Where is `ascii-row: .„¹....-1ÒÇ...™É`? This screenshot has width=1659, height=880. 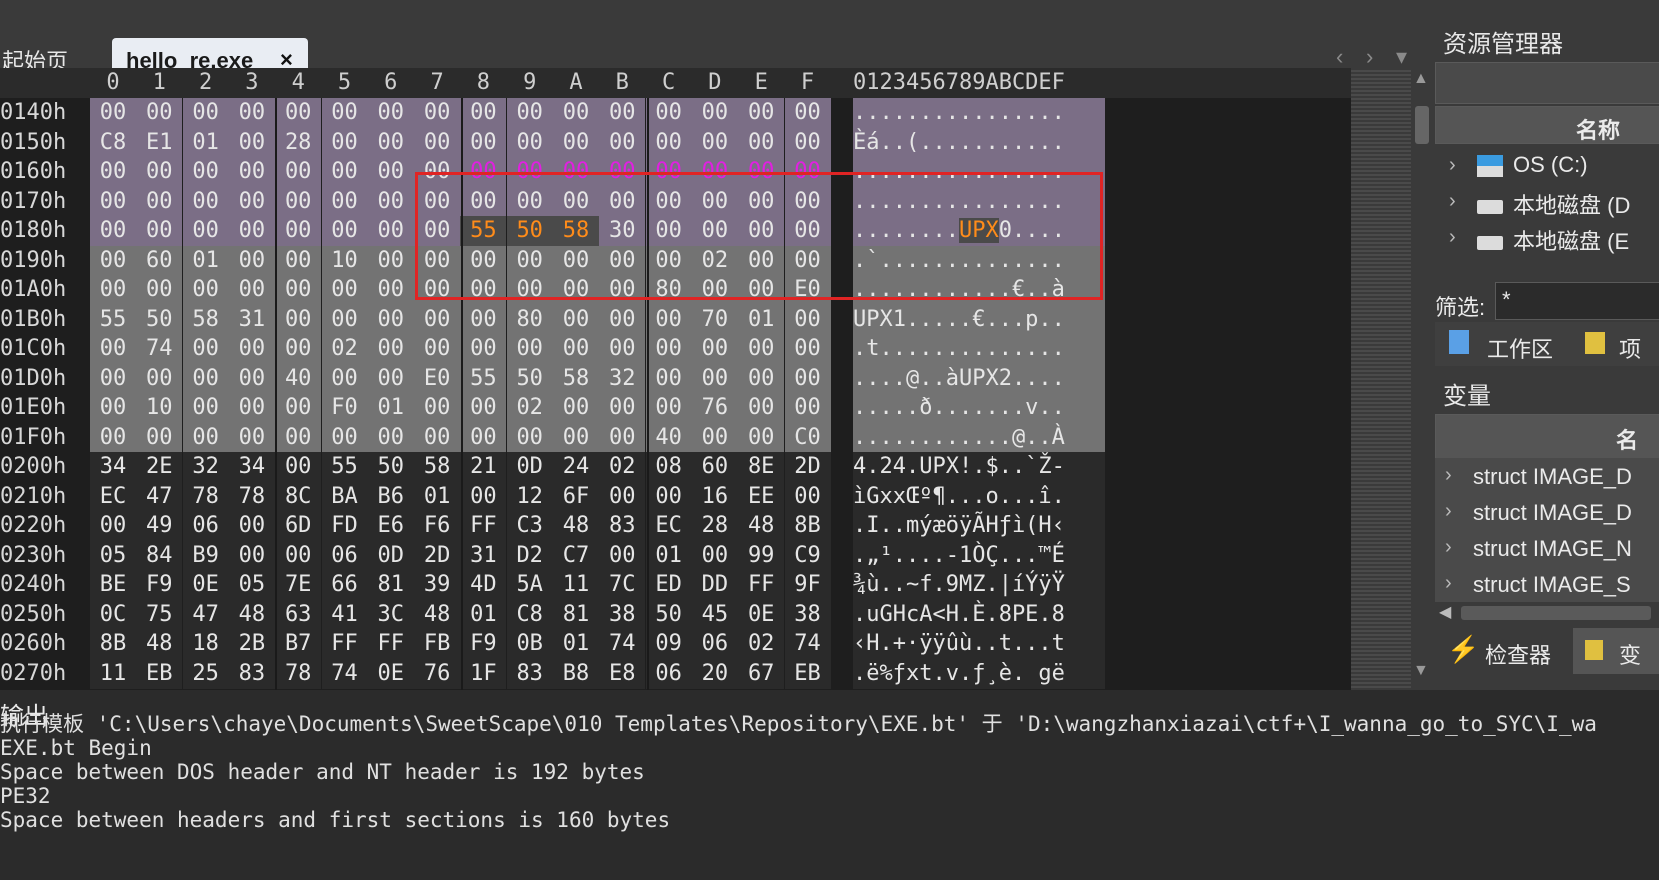 ascii-row: .„¹....-1ÒÇ...™É is located at coordinates (979, 555).